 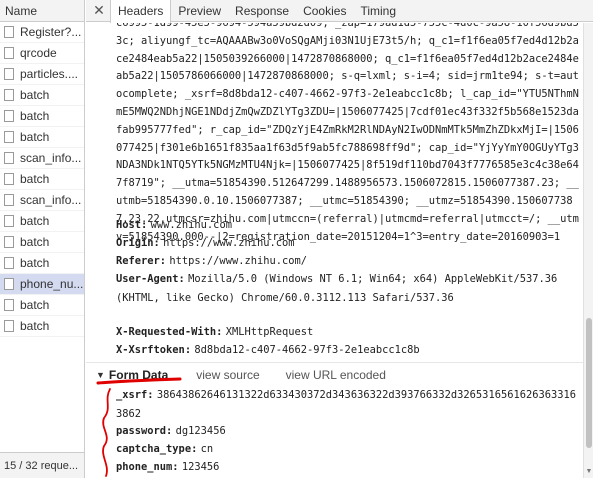 What do you see at coordinates (199, 11) in the screenshot?
I see `tab-preview: Preview` at bounding box center [199, 11].